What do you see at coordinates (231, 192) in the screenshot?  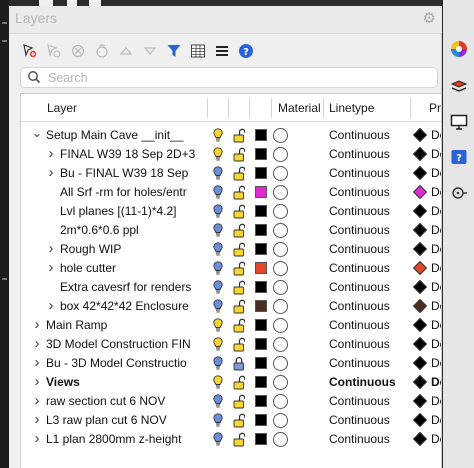 I see `layer-row: All Srf -rm for holes/entr Continuous Def` at bounding box center [231, 192].